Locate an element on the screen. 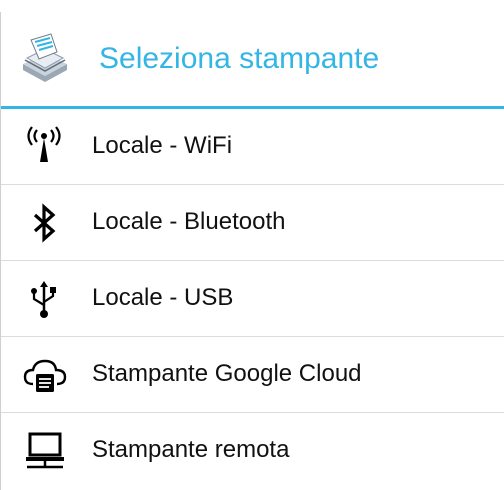 The width and height of the screenshot is (504, 490). dialog-title: Seleziona stampante is located at coordinates (239, 58).